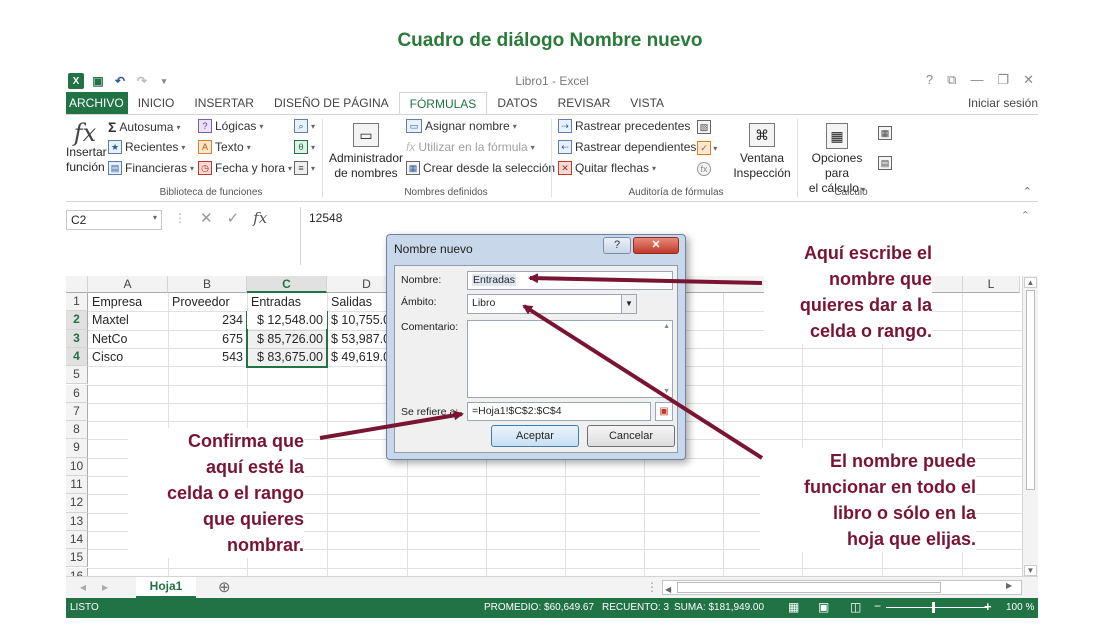  Describe the element at coordinates (391, 425) in the screenshot. I see `arrow-to-refers-field` at that location.